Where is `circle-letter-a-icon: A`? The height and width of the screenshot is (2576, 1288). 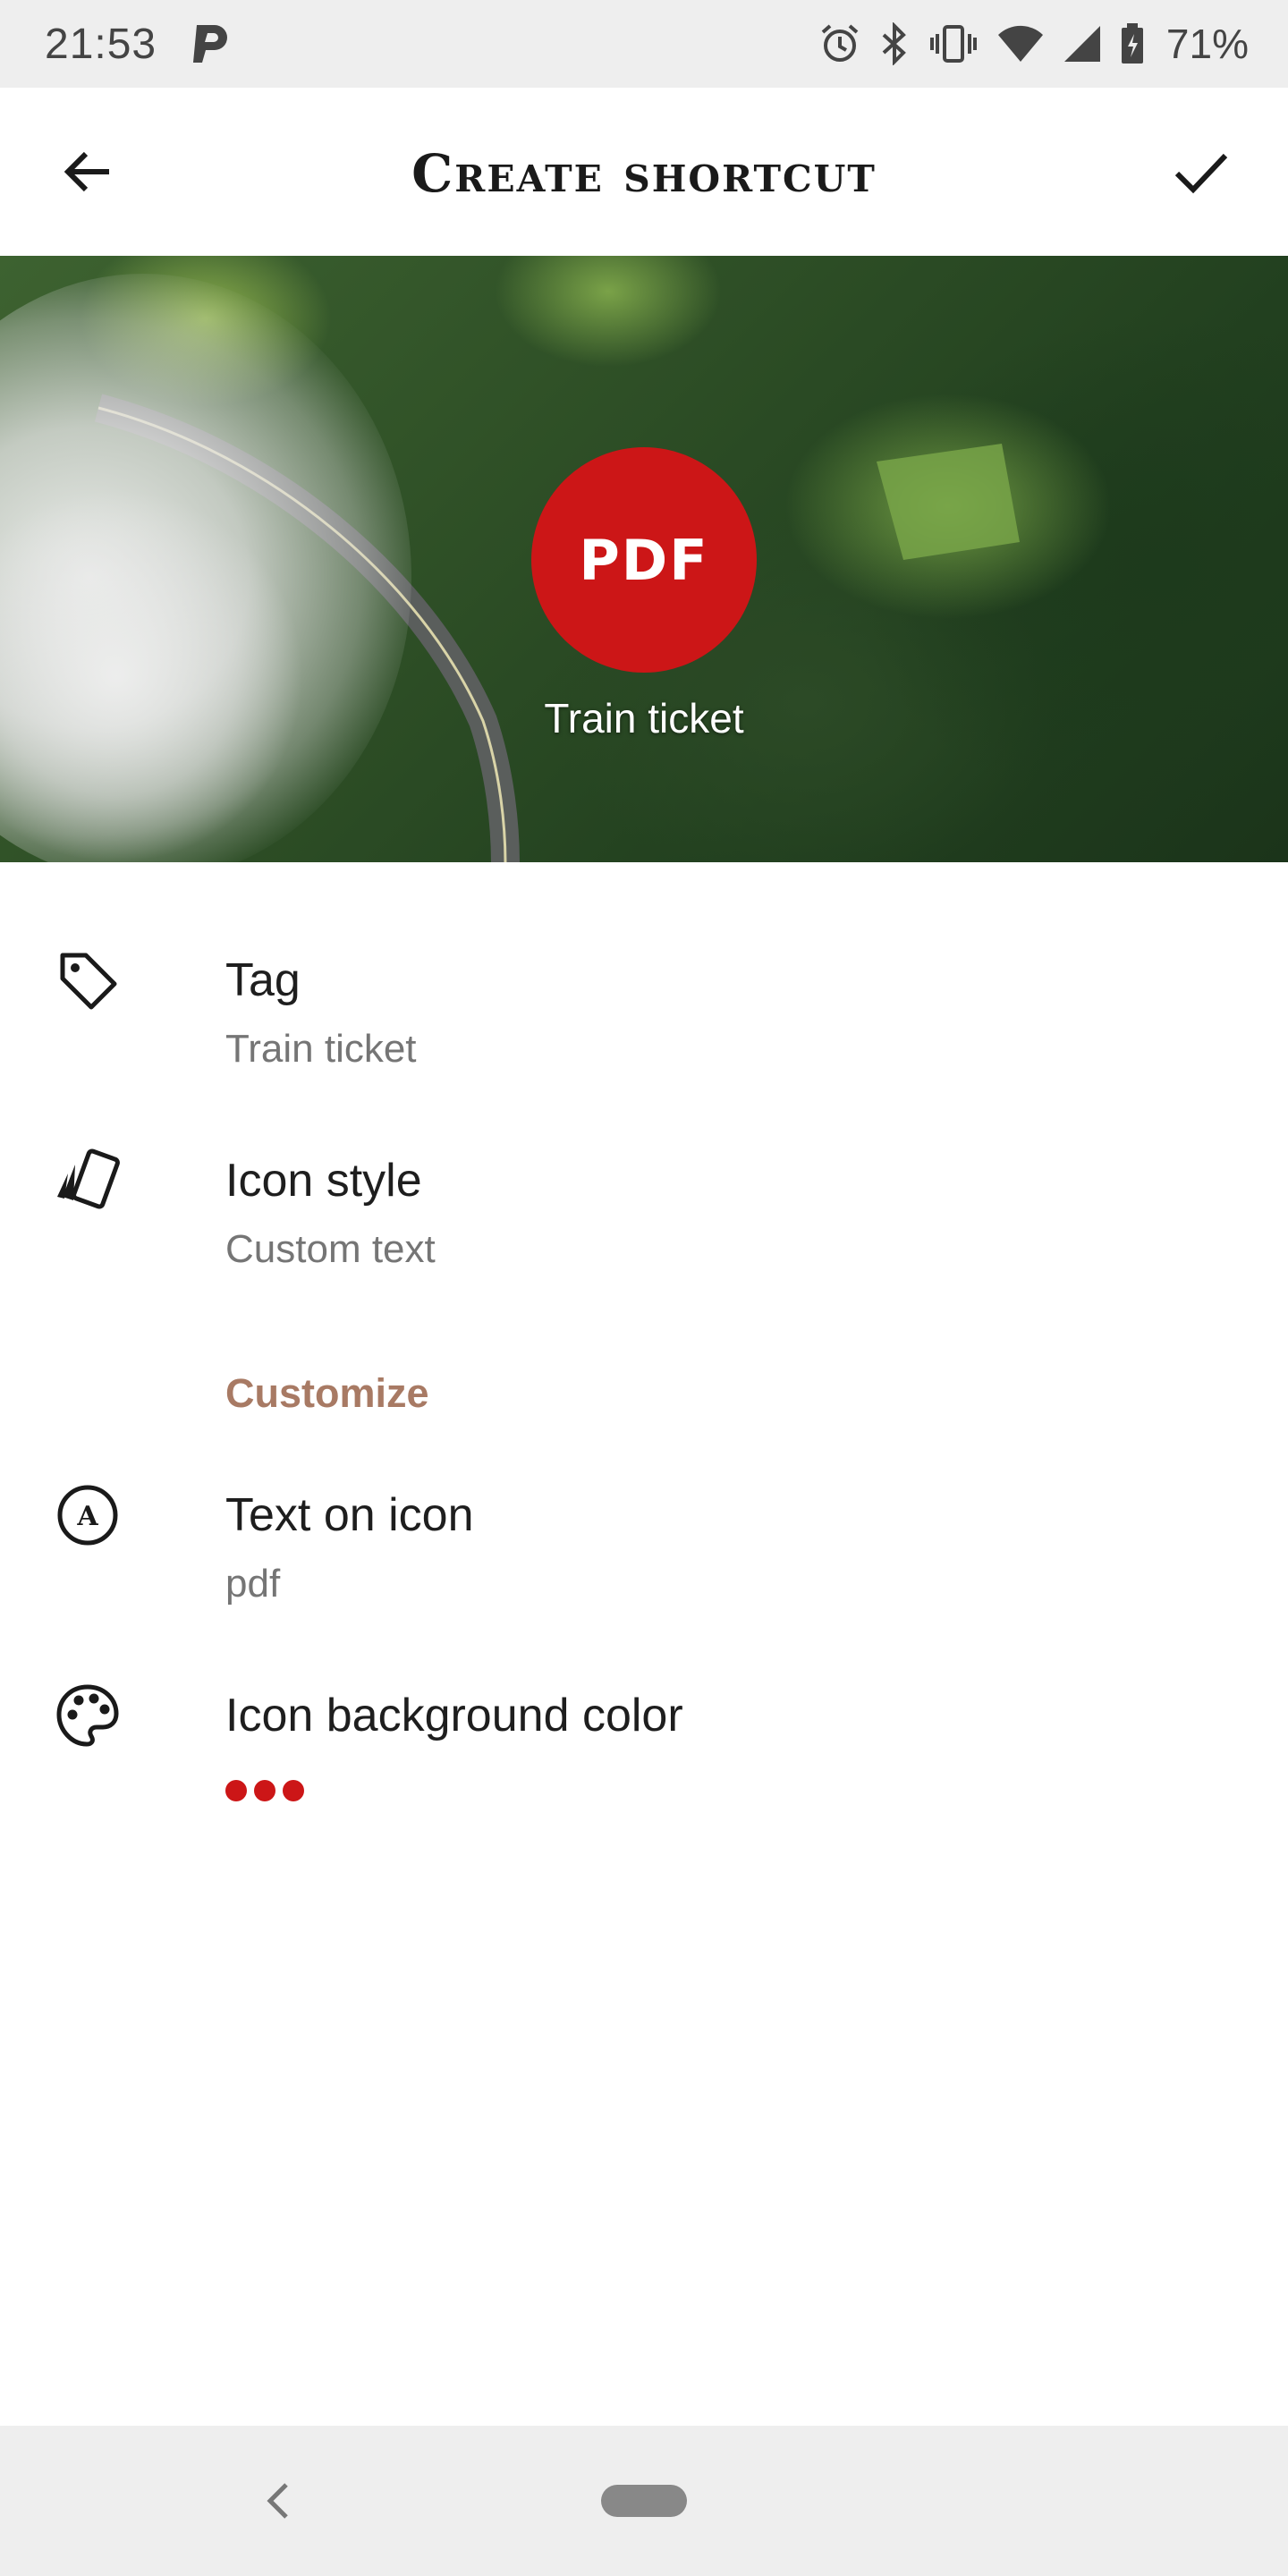 circle-letter-a-icon: A is located at coordinates (87, 1515).